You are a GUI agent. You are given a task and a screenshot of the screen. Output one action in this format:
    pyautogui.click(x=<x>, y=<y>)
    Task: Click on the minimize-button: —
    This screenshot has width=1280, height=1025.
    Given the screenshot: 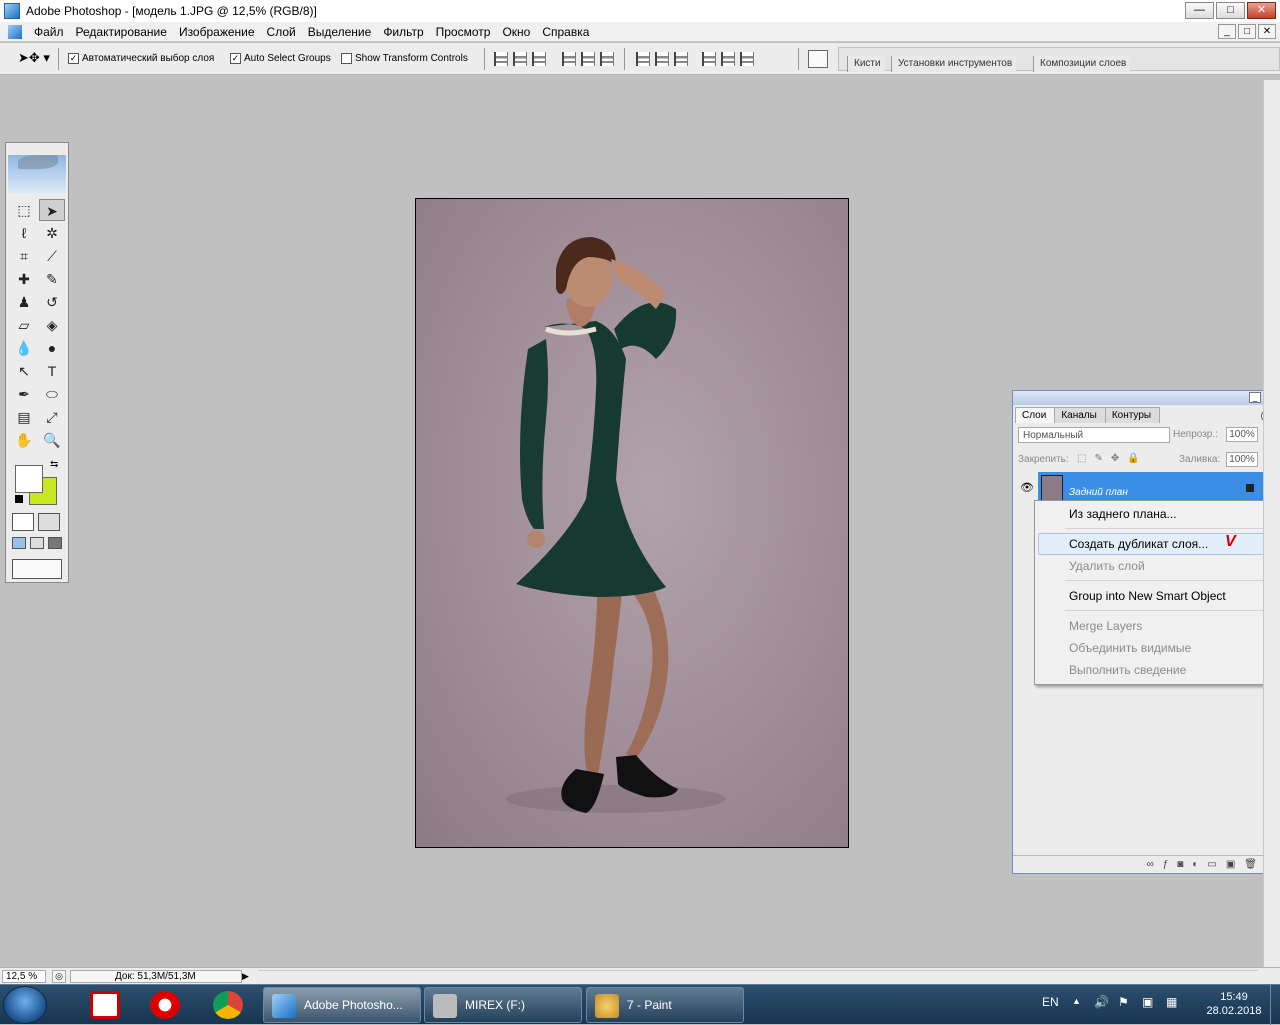 What is the action you would take?
    pyautogui.click(x=1199, y=10)
    